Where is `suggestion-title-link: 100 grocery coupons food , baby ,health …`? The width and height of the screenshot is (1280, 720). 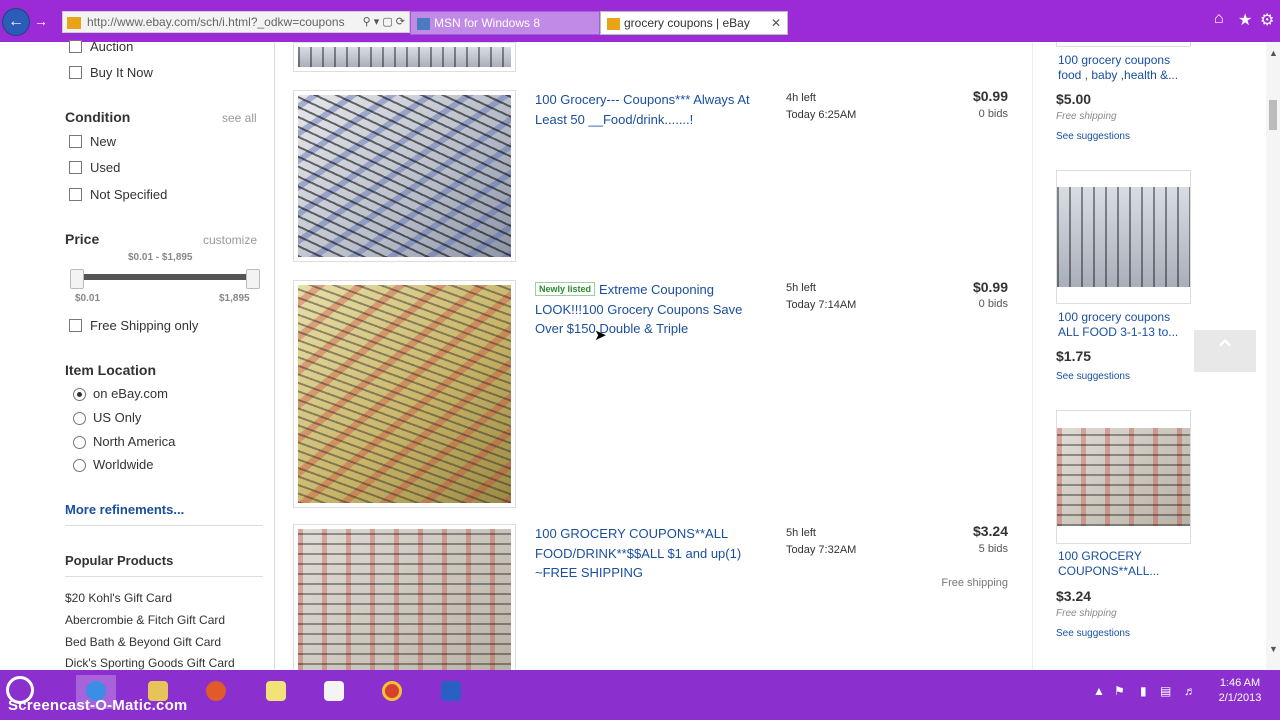
suggestion-title-link: 100 grocery coupons food , baby ,health … is located at coordinates (1123, 68).